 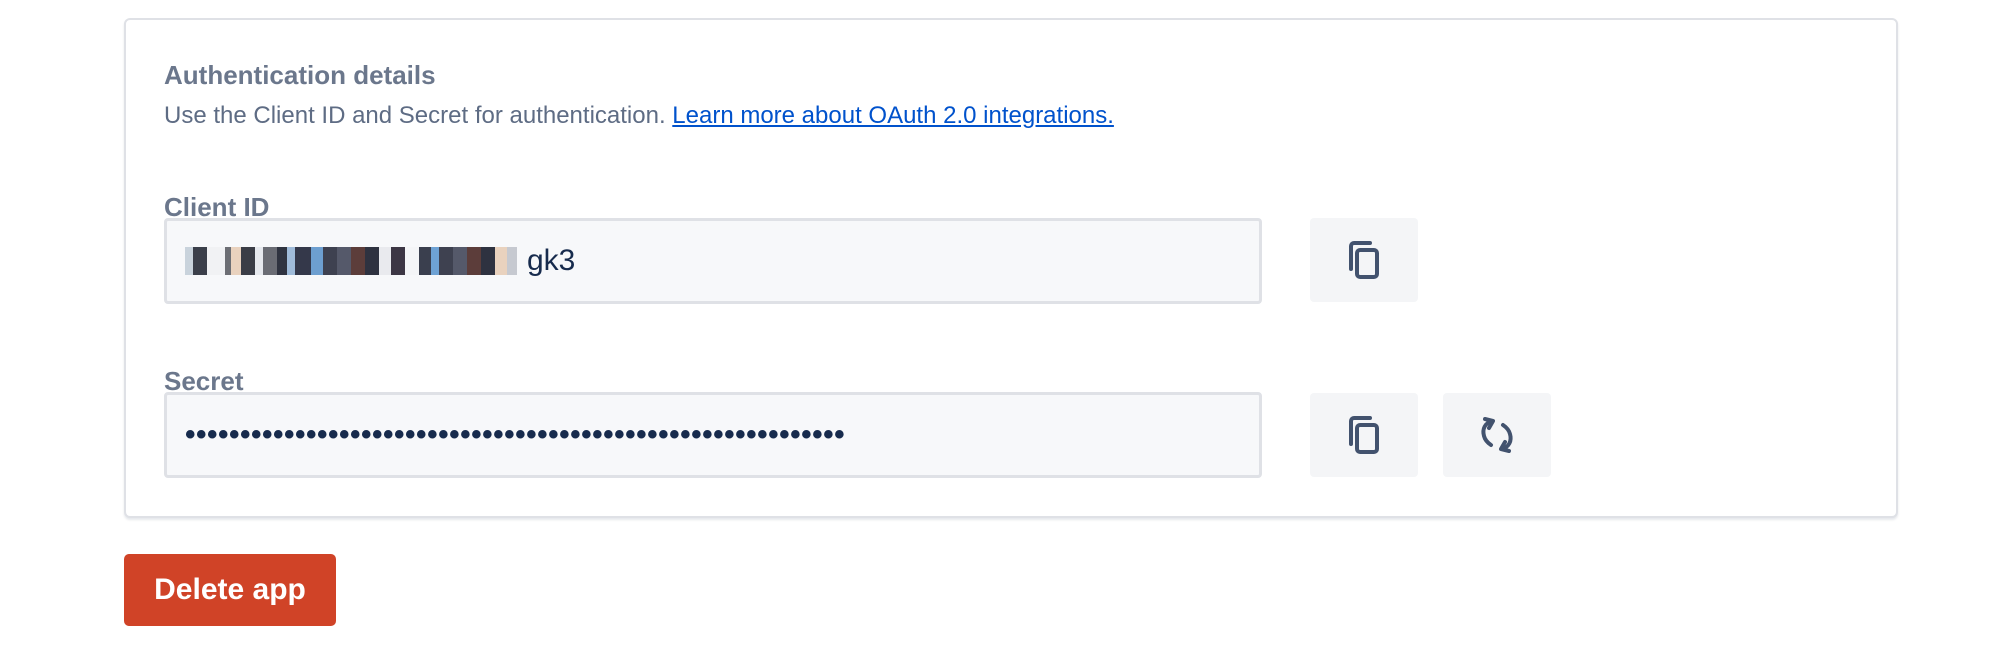 I want to click on section-title: Authentication details, so click(x=300, y=75).